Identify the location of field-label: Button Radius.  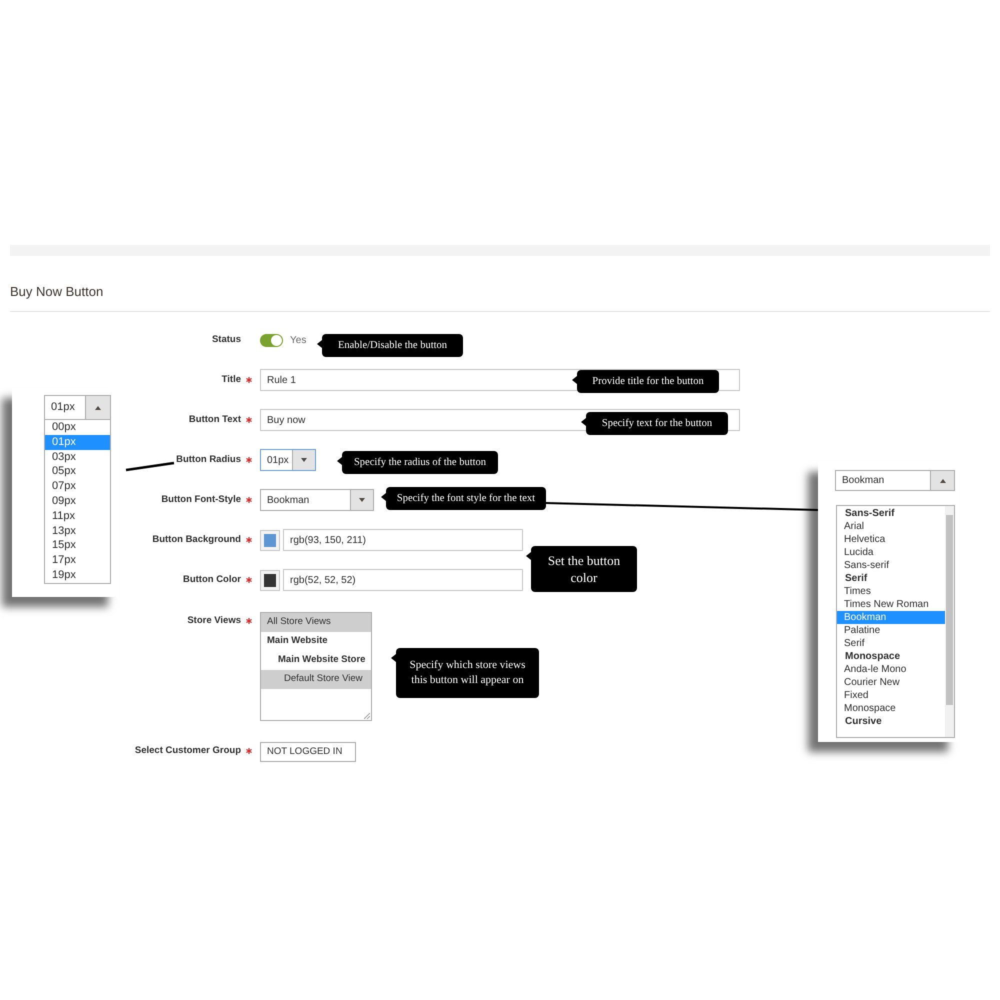
(208, 460).